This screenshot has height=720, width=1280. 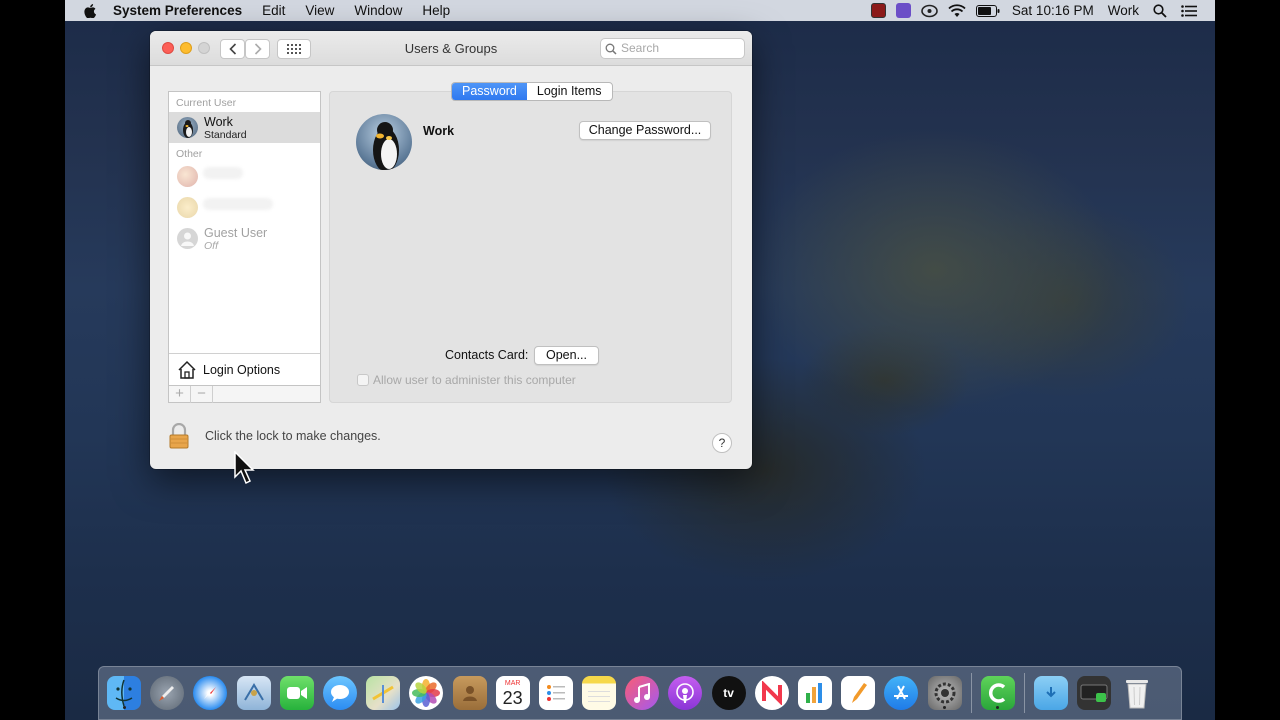 I want to click on user-row-guest: Guest User Off, so click(x=244, y=238).